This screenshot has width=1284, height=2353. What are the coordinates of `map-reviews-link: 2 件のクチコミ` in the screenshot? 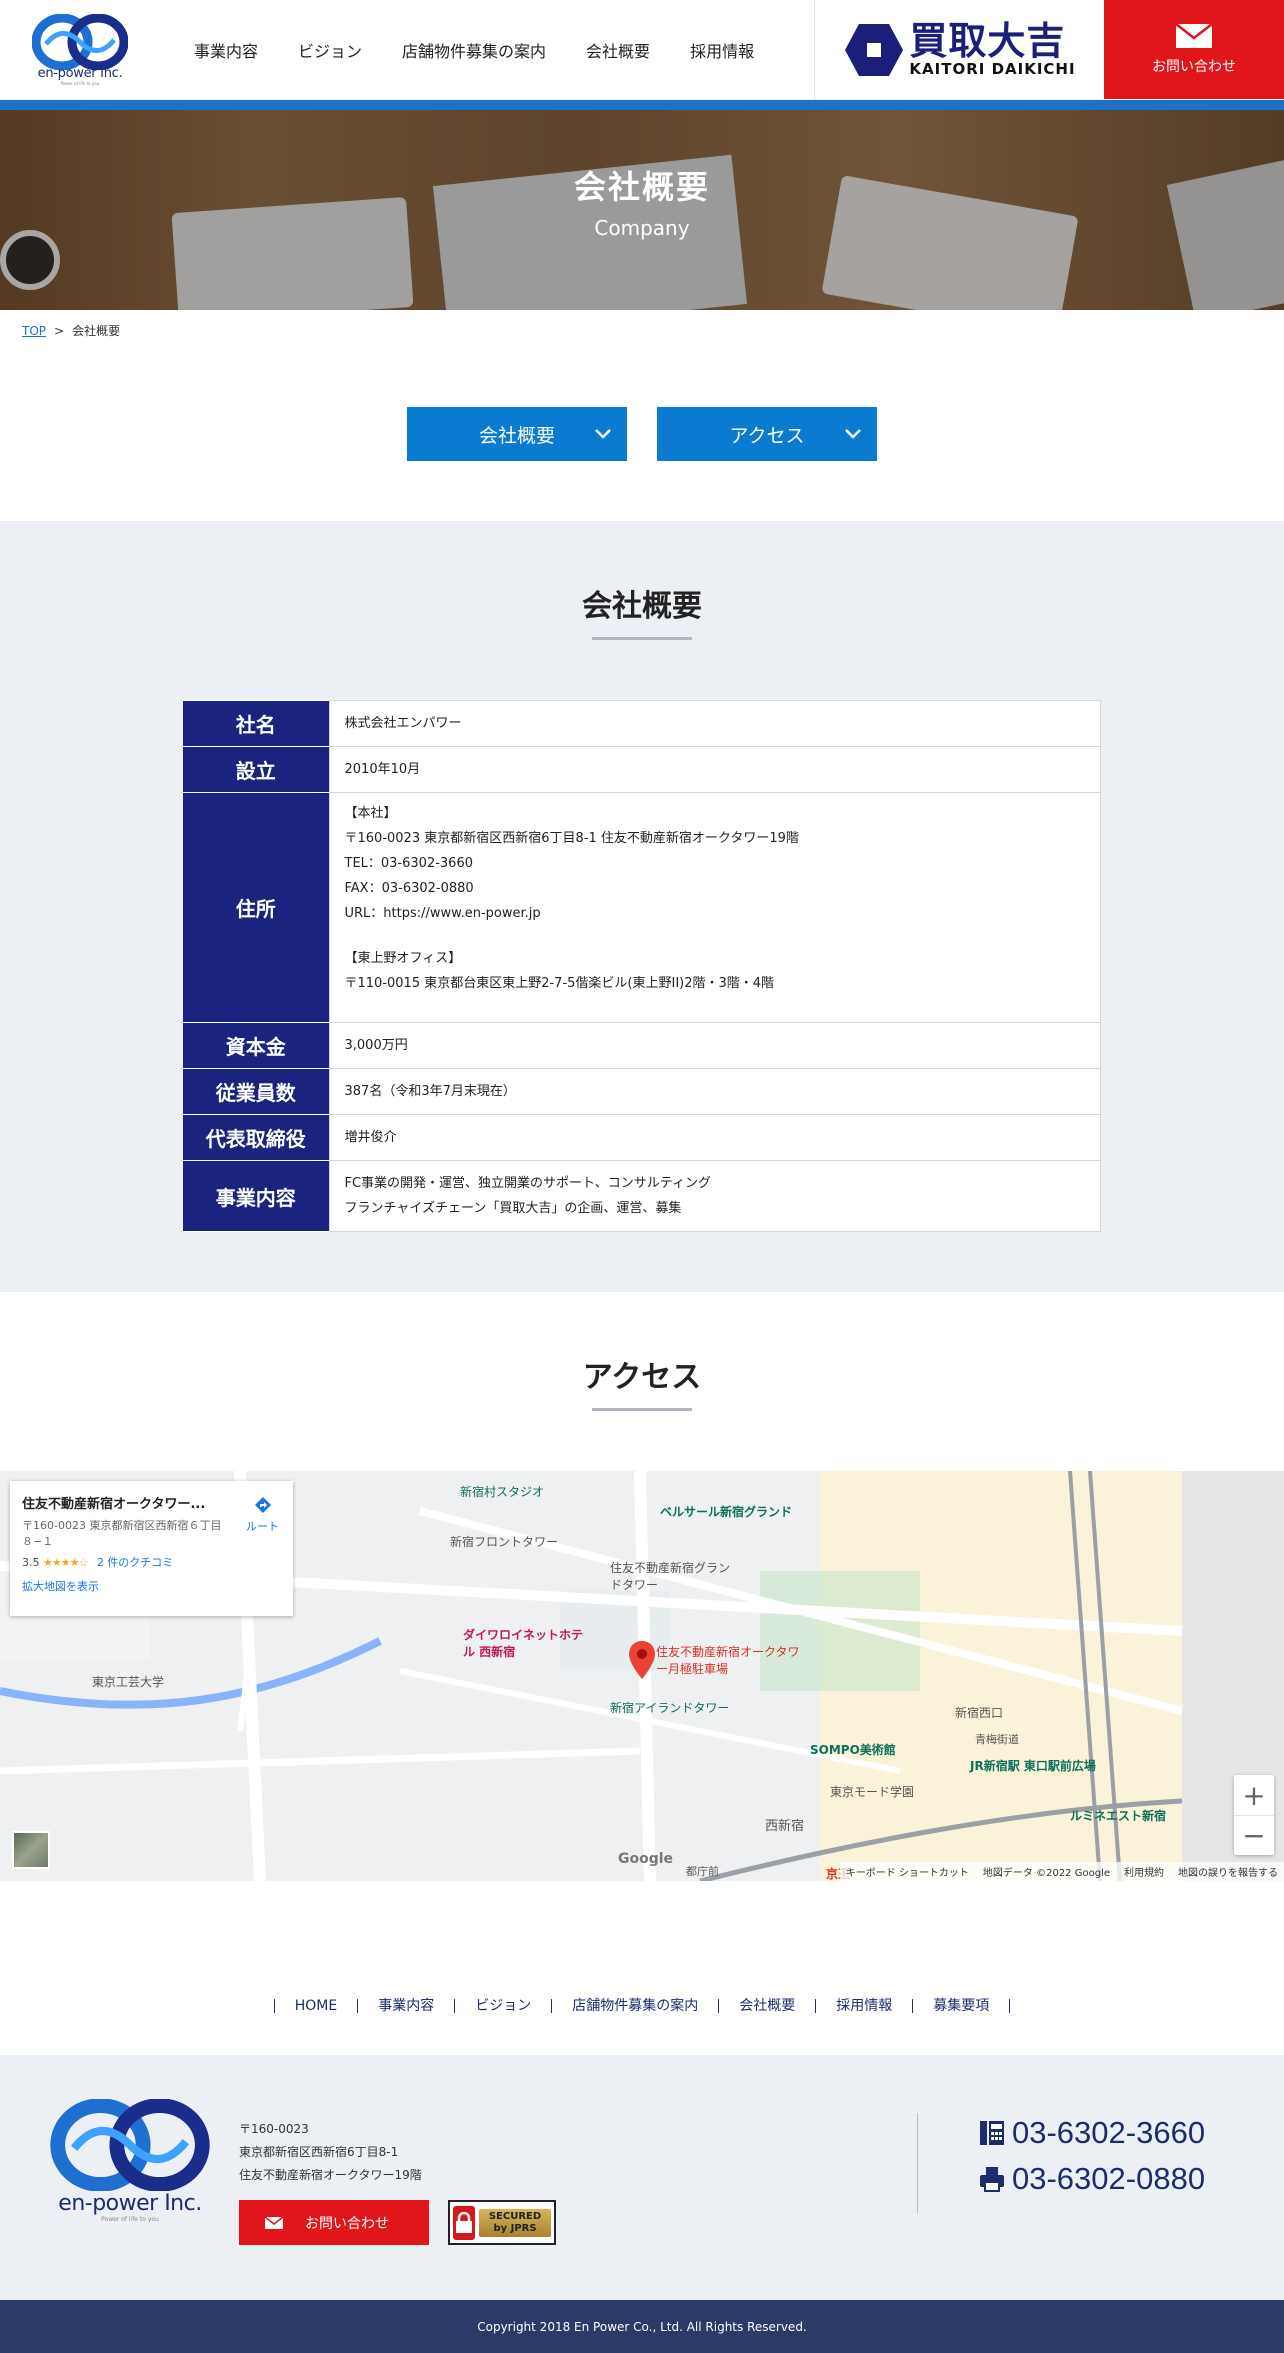 It's located at (135, 1562).